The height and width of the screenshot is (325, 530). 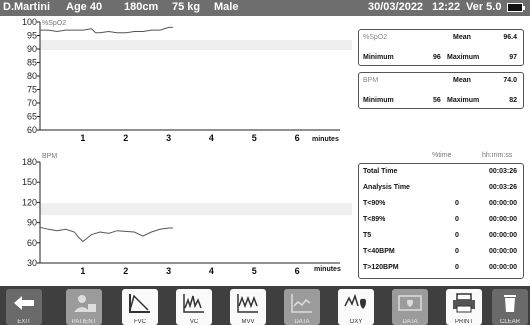 What do you see at coordinates (54, 23) in the screenshot?
I see `spo2-chart-label: %SpO2` at bounding box center [54, 23].